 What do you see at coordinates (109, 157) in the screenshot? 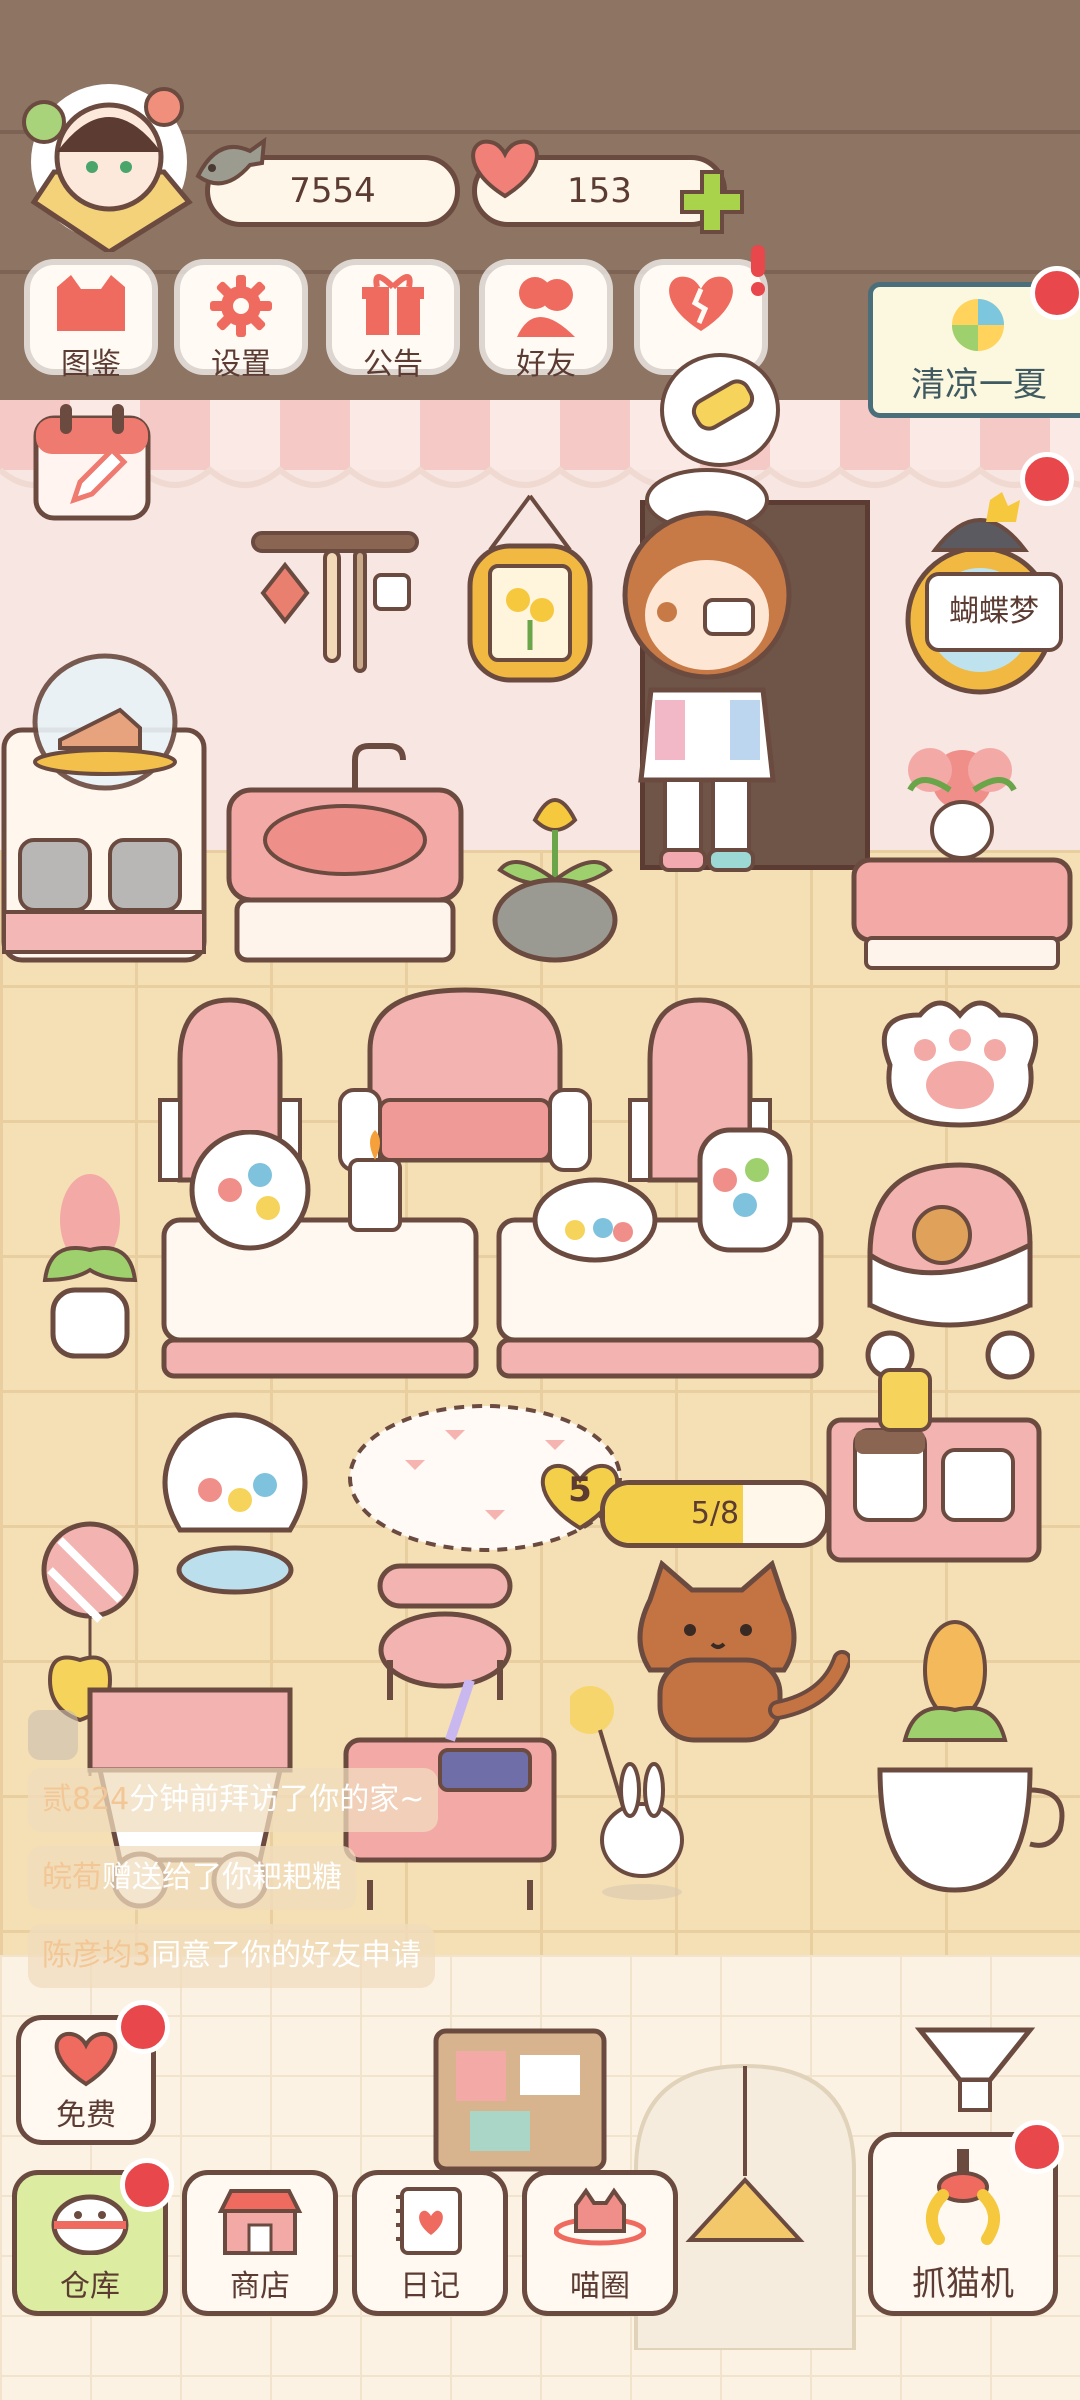
I see `player-avatar` at bounding box center [109, 157].